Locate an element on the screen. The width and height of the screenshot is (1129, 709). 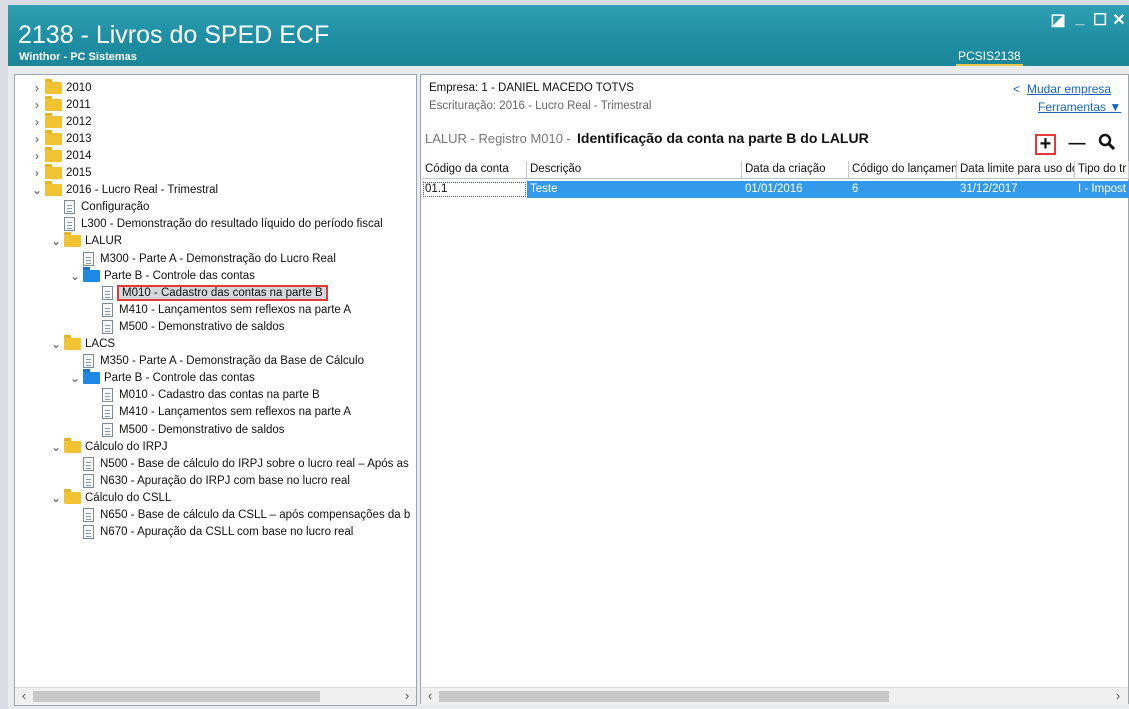
tree-item: › 2013 is located at coordinates (61, 138).